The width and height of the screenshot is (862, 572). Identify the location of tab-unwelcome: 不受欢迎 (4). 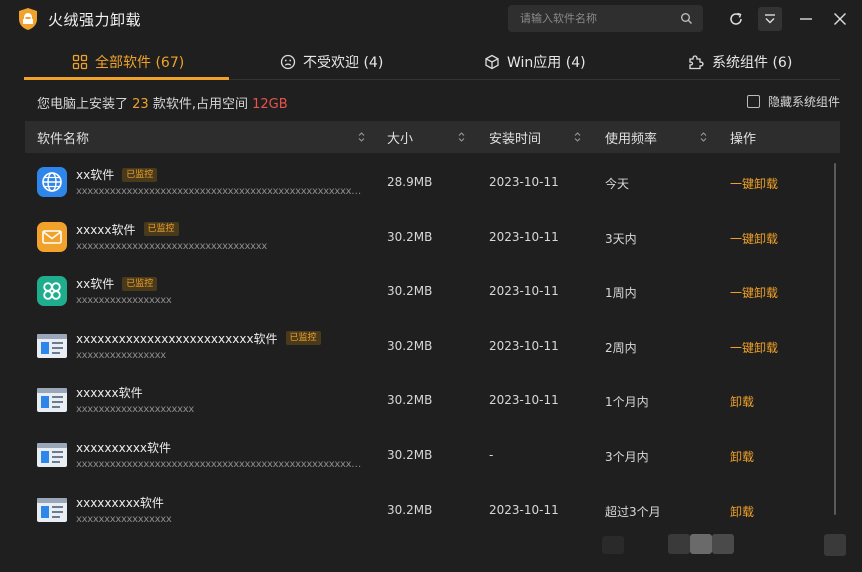
(331, 62).